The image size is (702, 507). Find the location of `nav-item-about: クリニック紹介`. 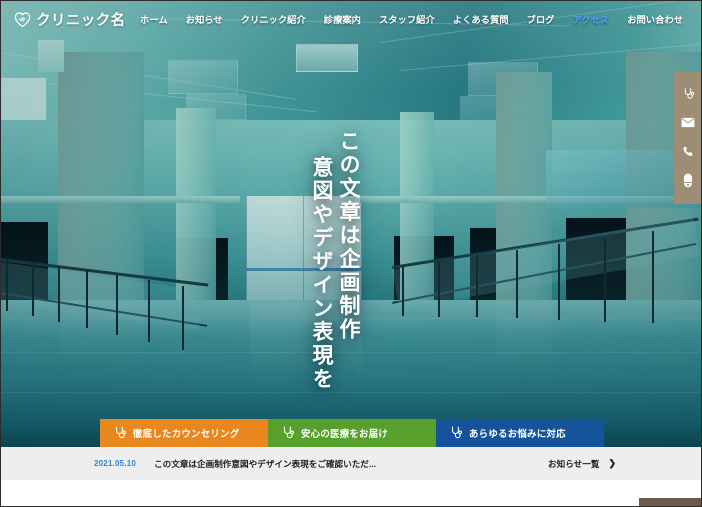

nav-item-about: クリニック紹介 is located at coordinates (273, 19).